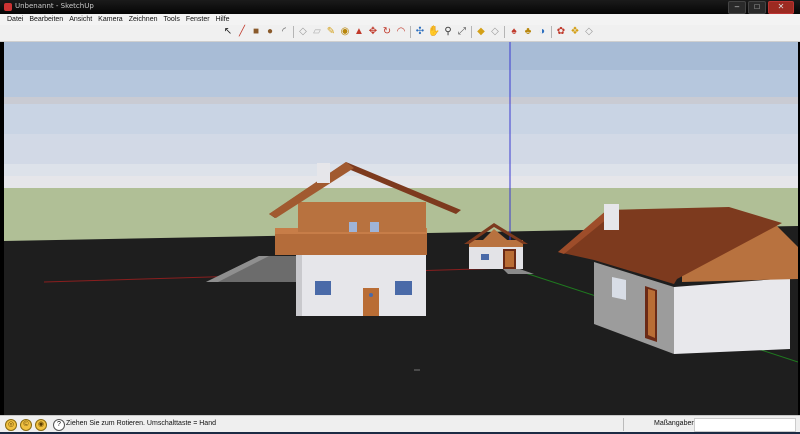  What do you see at coordinates (198, 19) in the screenshot?
I see `menu-fenster: Fenster` at bounding box center [198, 19].